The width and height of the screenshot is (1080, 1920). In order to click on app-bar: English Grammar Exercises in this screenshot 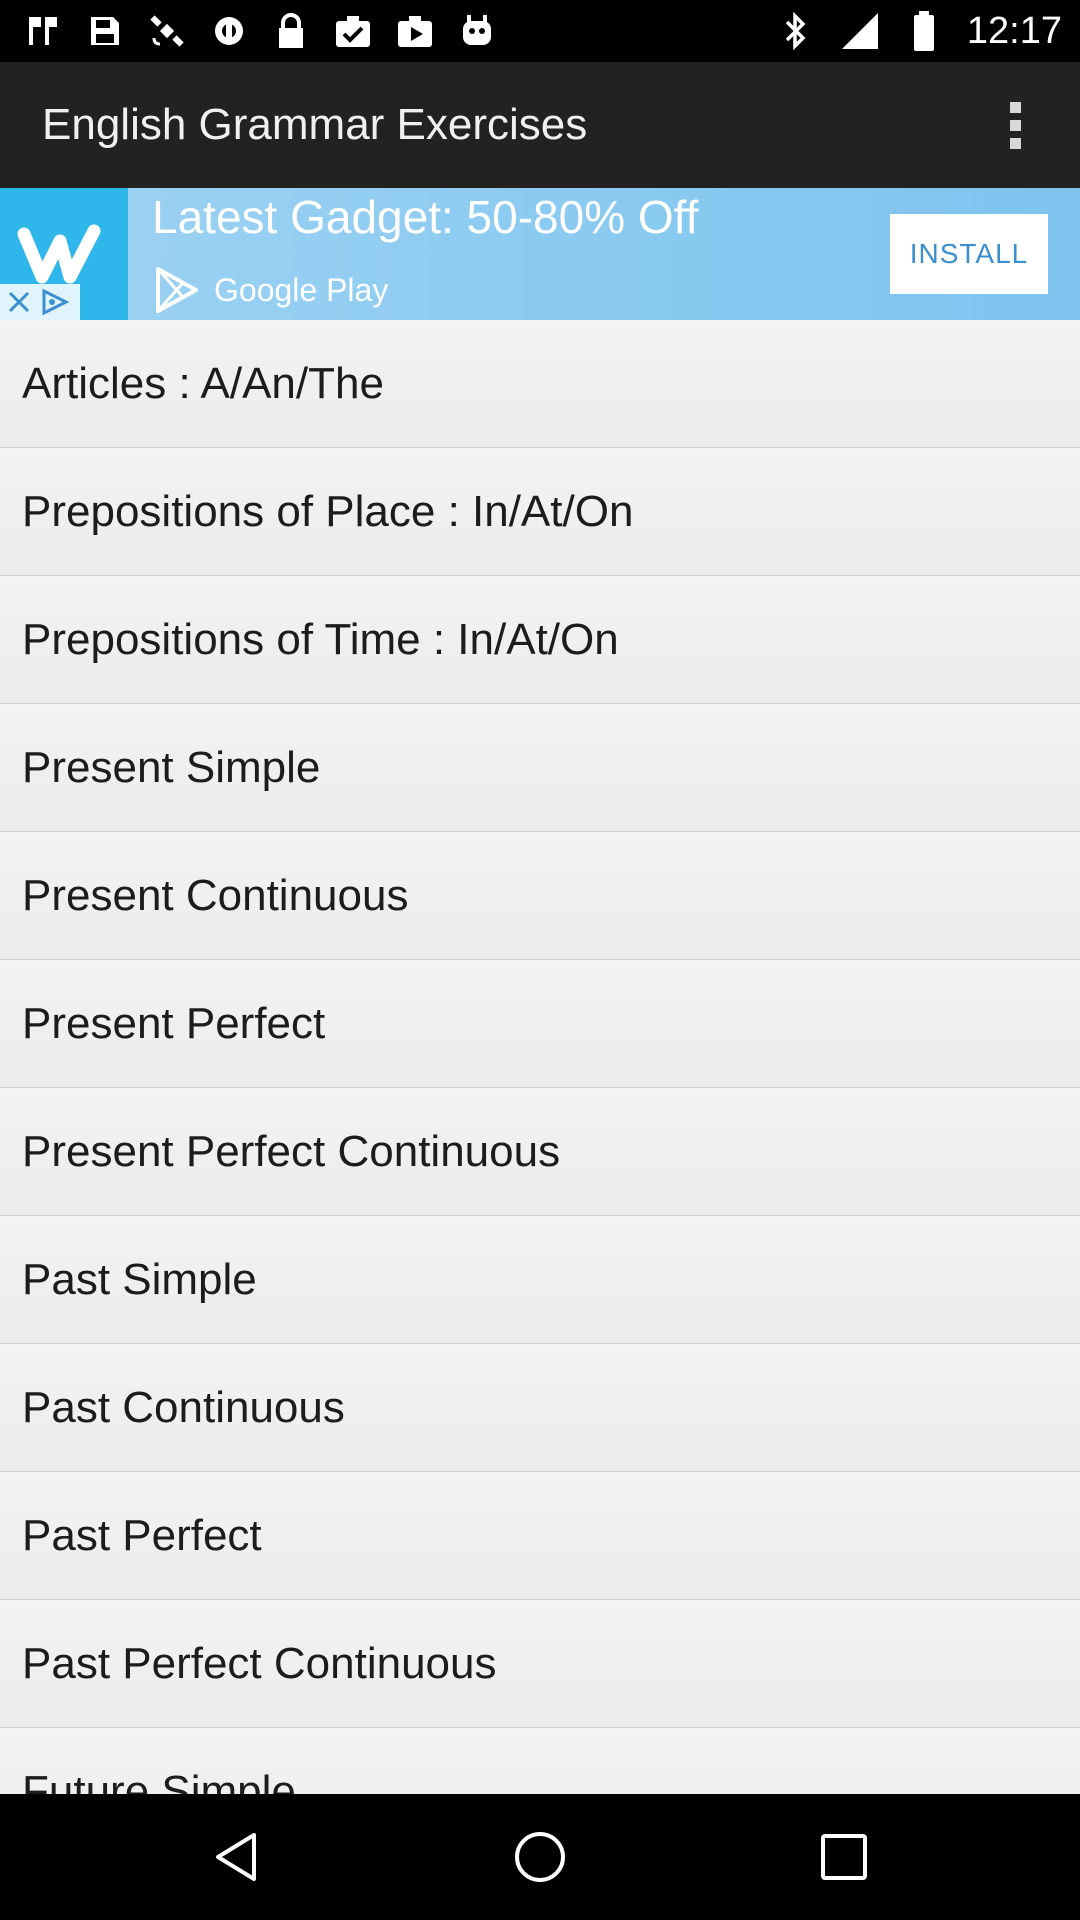, I will do `click(540, 125)`.